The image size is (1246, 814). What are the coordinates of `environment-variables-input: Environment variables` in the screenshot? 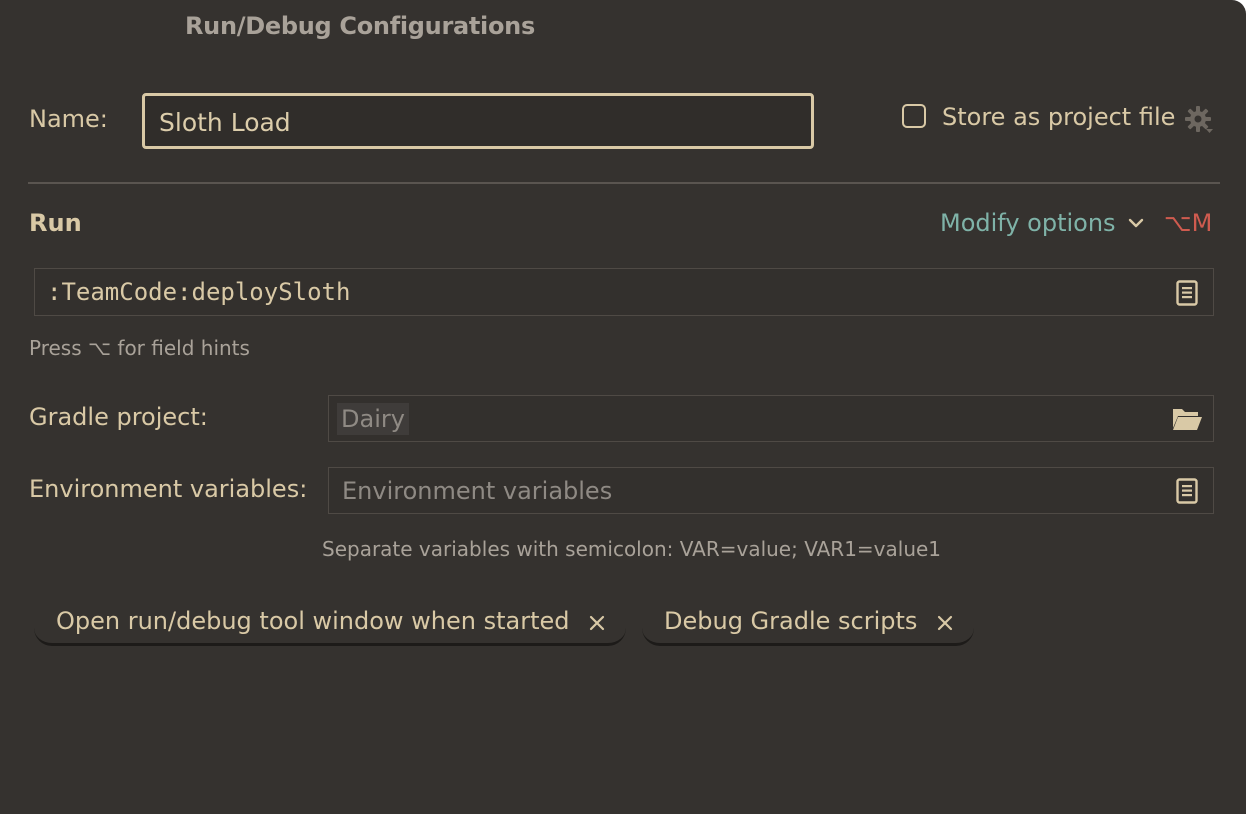 It's located at (771, 490).